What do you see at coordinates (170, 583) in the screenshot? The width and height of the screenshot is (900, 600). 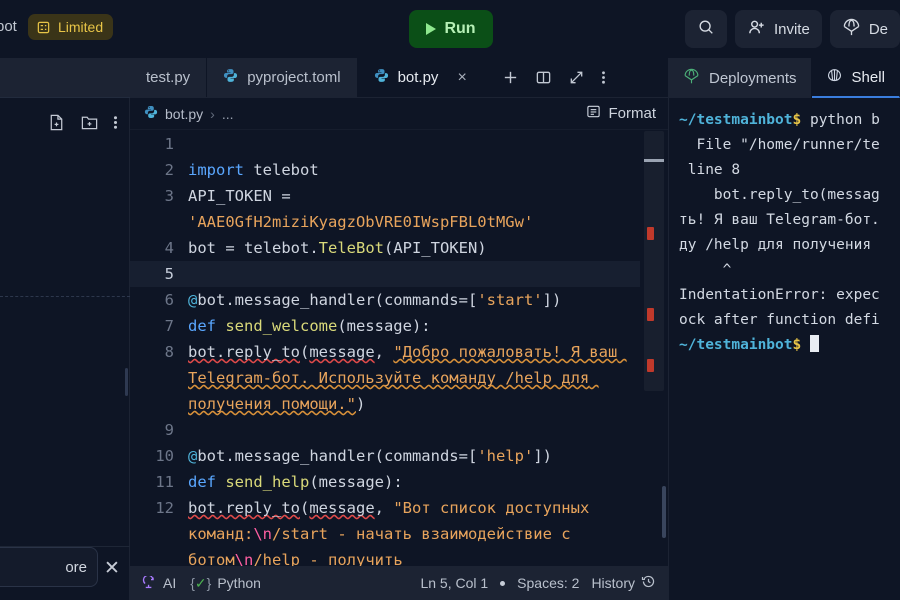 I see `ai-label: AI` at bounding box center [170, 583].